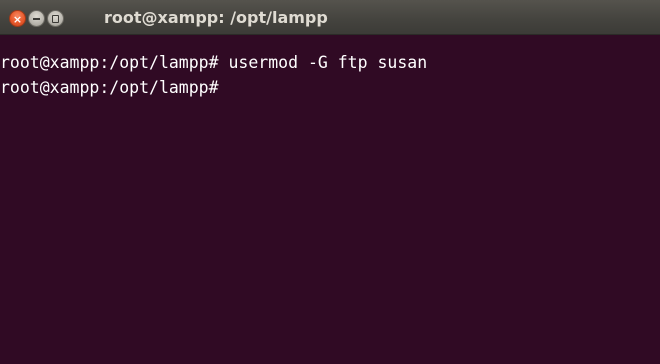 Image resolution: width=660 pixels, height=364 pixels. What do you see at coordinates (330, 87) in the screenshot?
I see `terminal-line: root@xampp:/opt/lampp#` at bounding box center [330, 87].